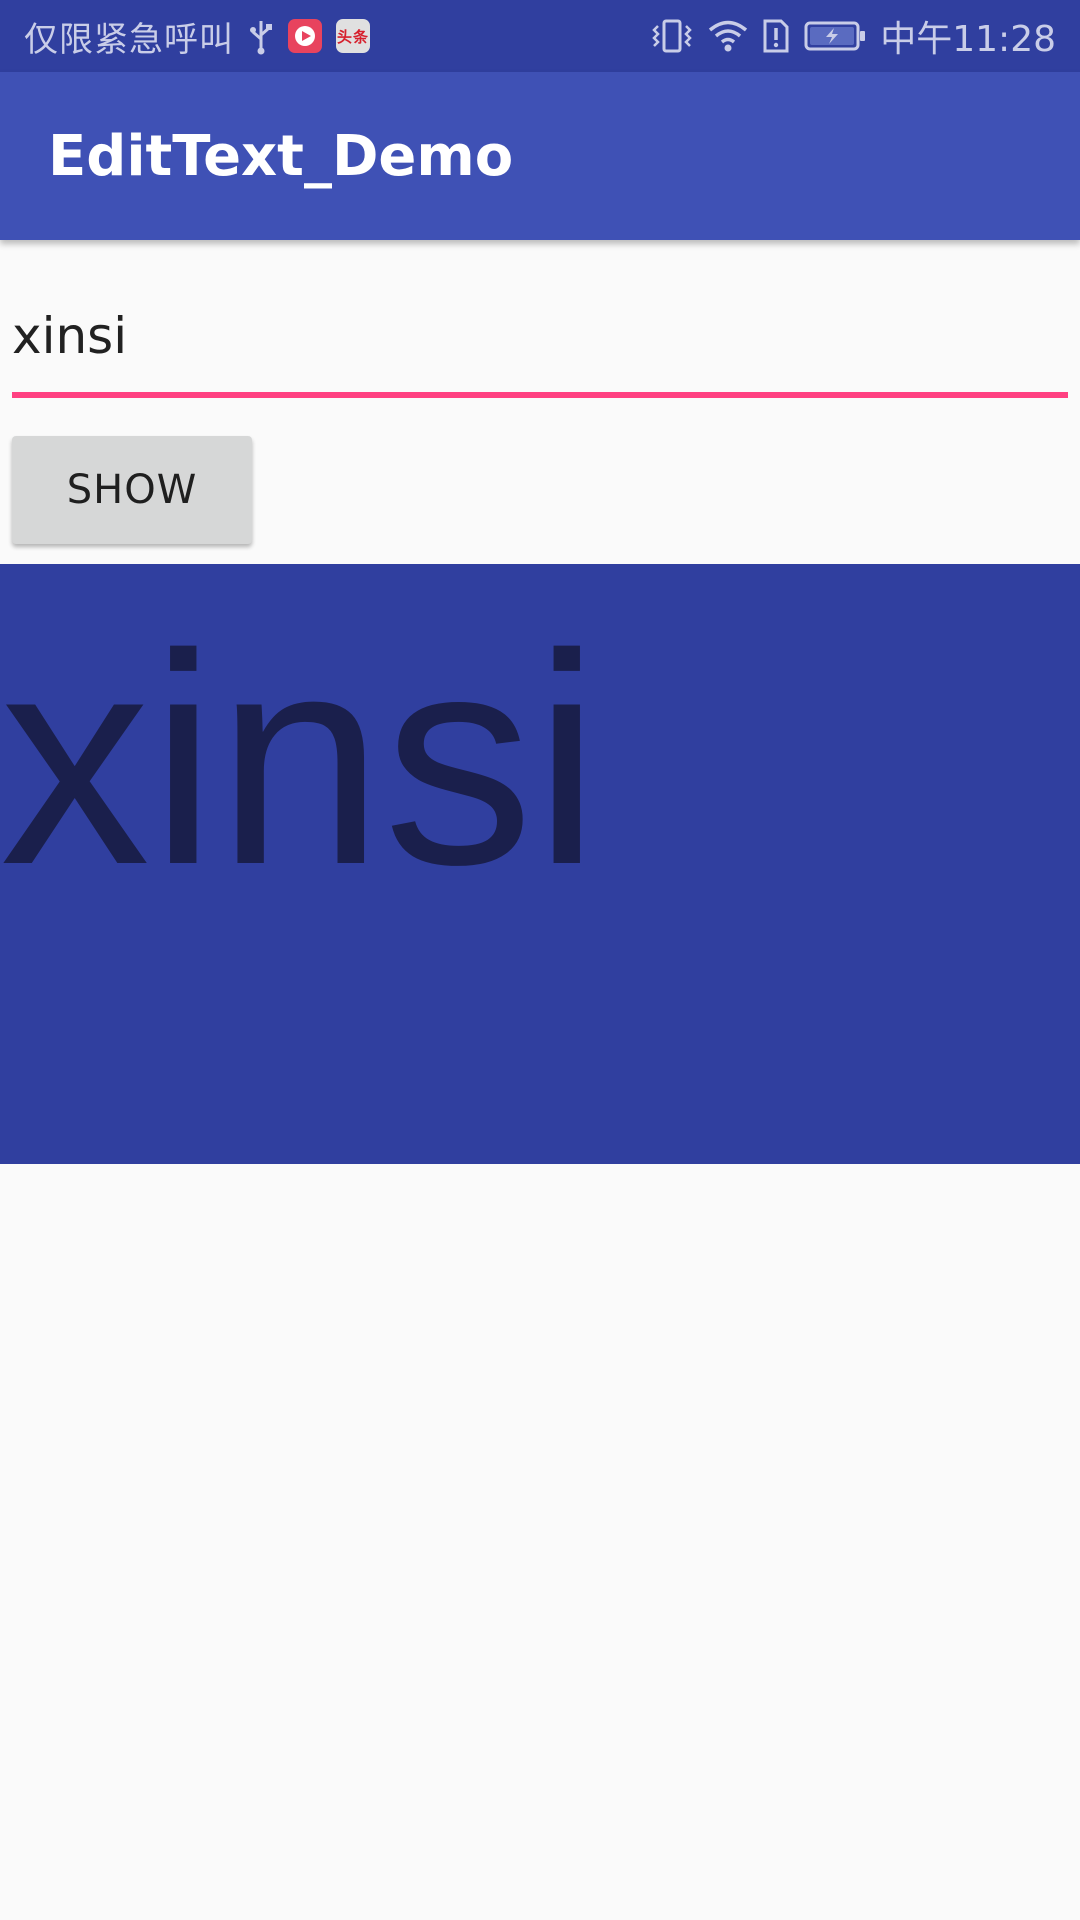  Describe the element at coordinates (728, 36) in the screenshot. I see `wifi-icon` at that location.